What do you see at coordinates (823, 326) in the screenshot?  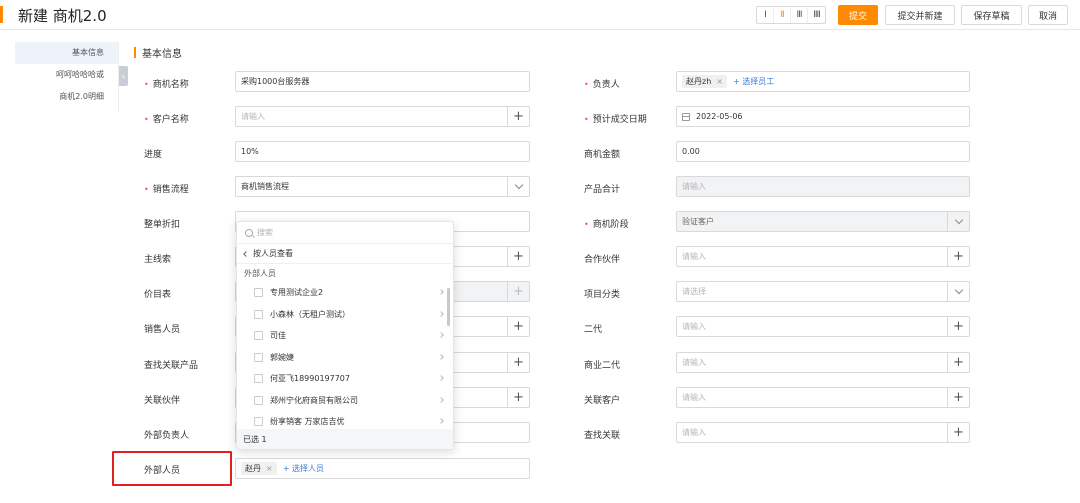 I see `second-gen-input: 请输入 +` at bounding box center [823, 326].